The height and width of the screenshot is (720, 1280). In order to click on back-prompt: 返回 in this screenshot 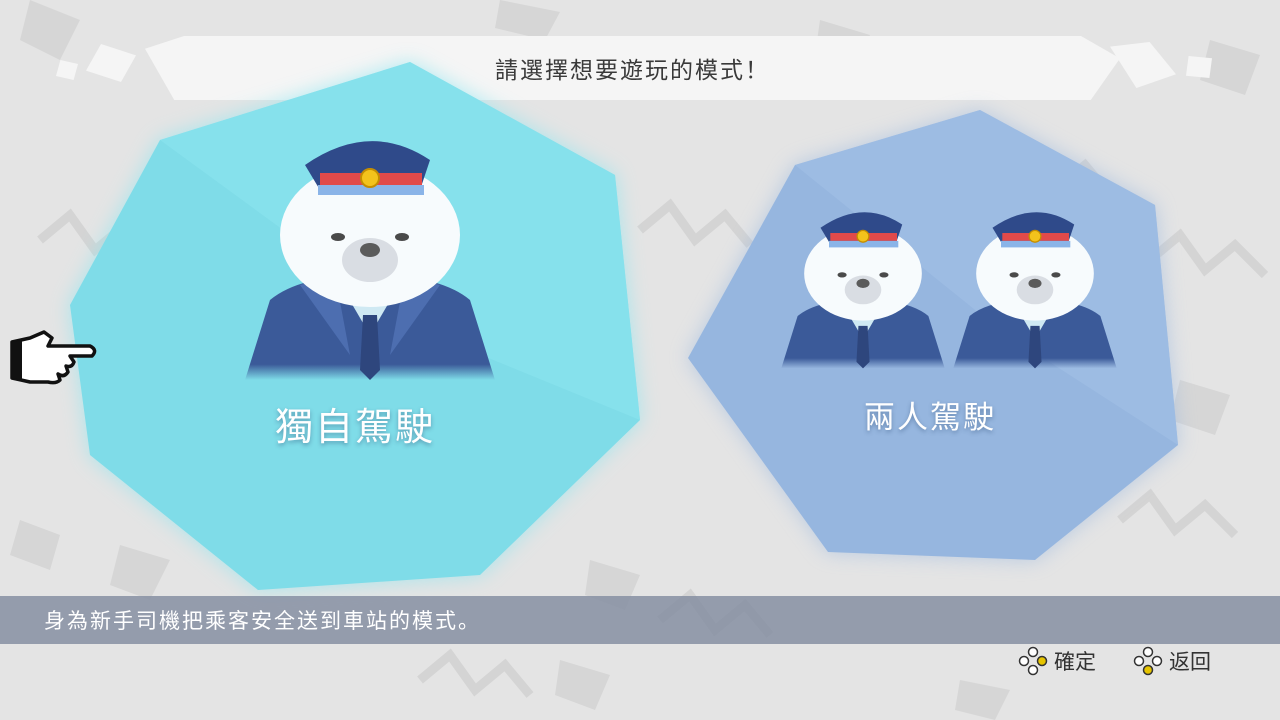, I will do `click(1172, 661)`.